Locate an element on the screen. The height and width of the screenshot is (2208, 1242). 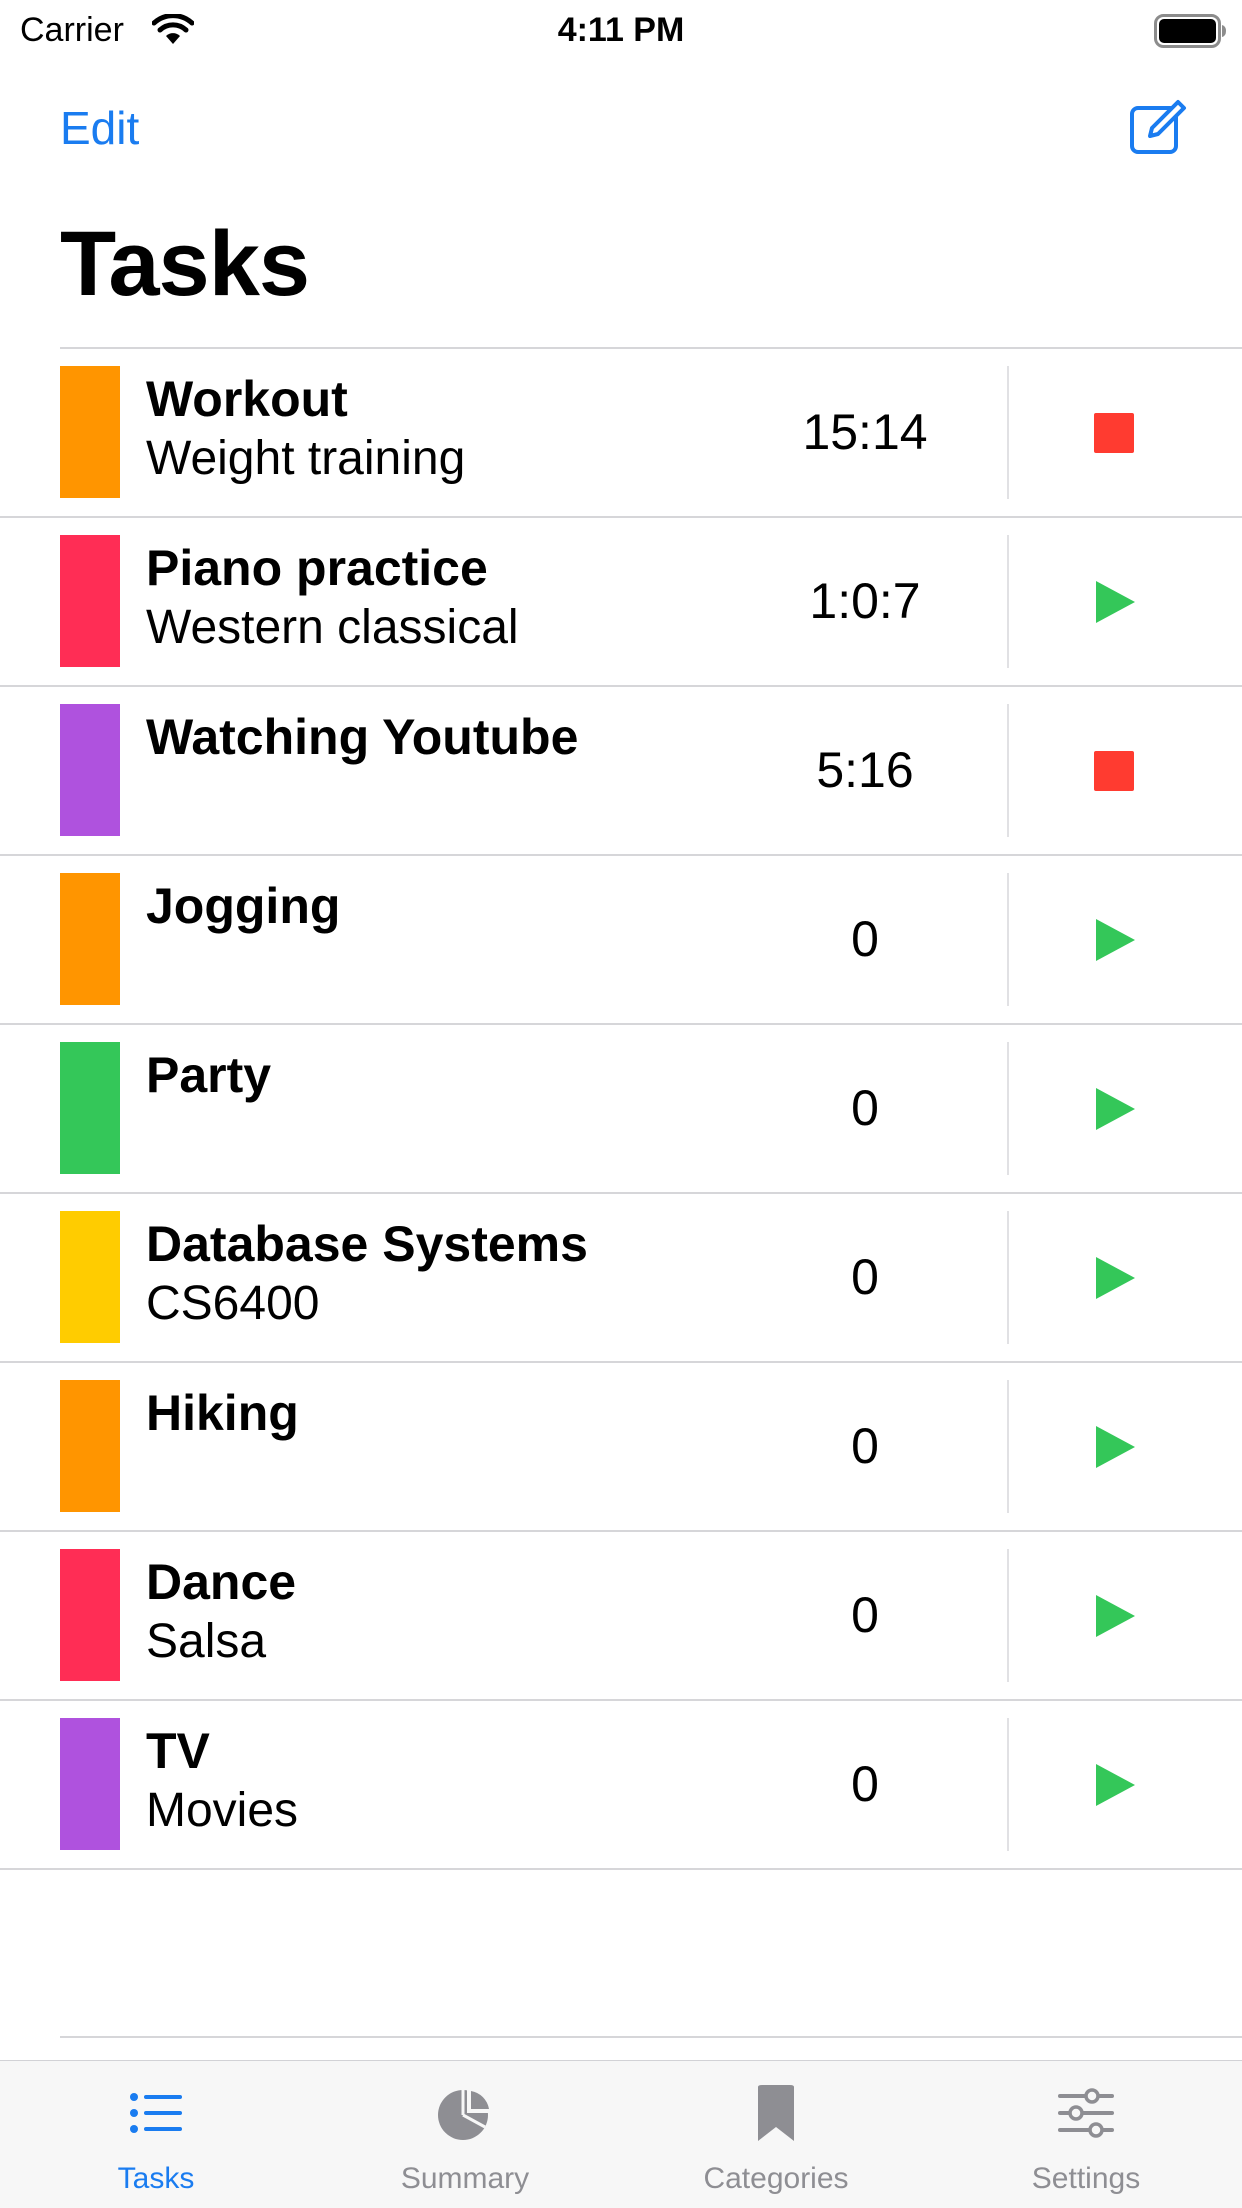
task-text: TV Movies is located at coordinates (456, 1781).